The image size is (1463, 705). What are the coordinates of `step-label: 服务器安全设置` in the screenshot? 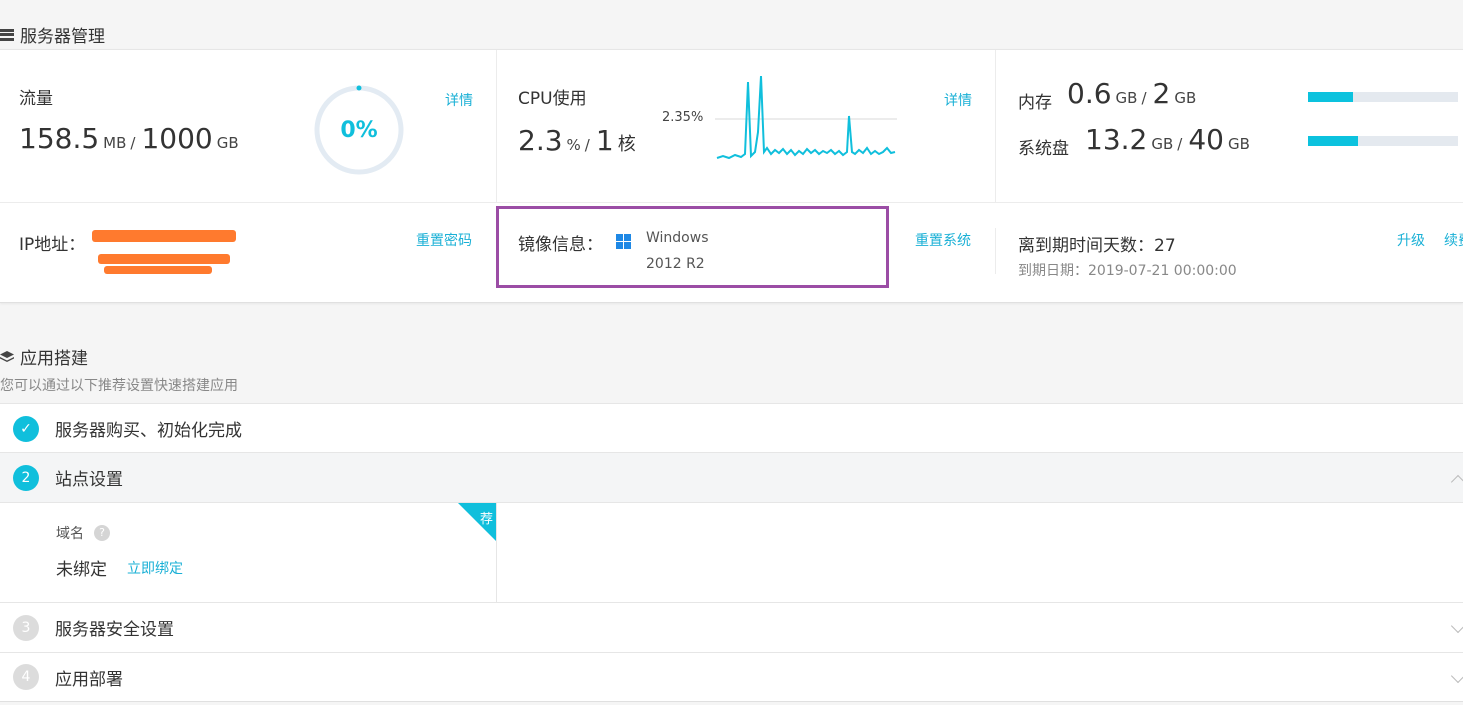 It's located at (114, 630).